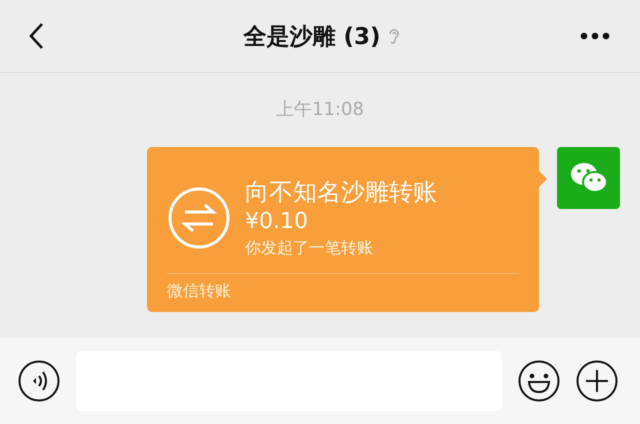  What do you see at coordinates (597, 381) in the screenshot?
I see `plus-icon` at bounding box center [597, 381].